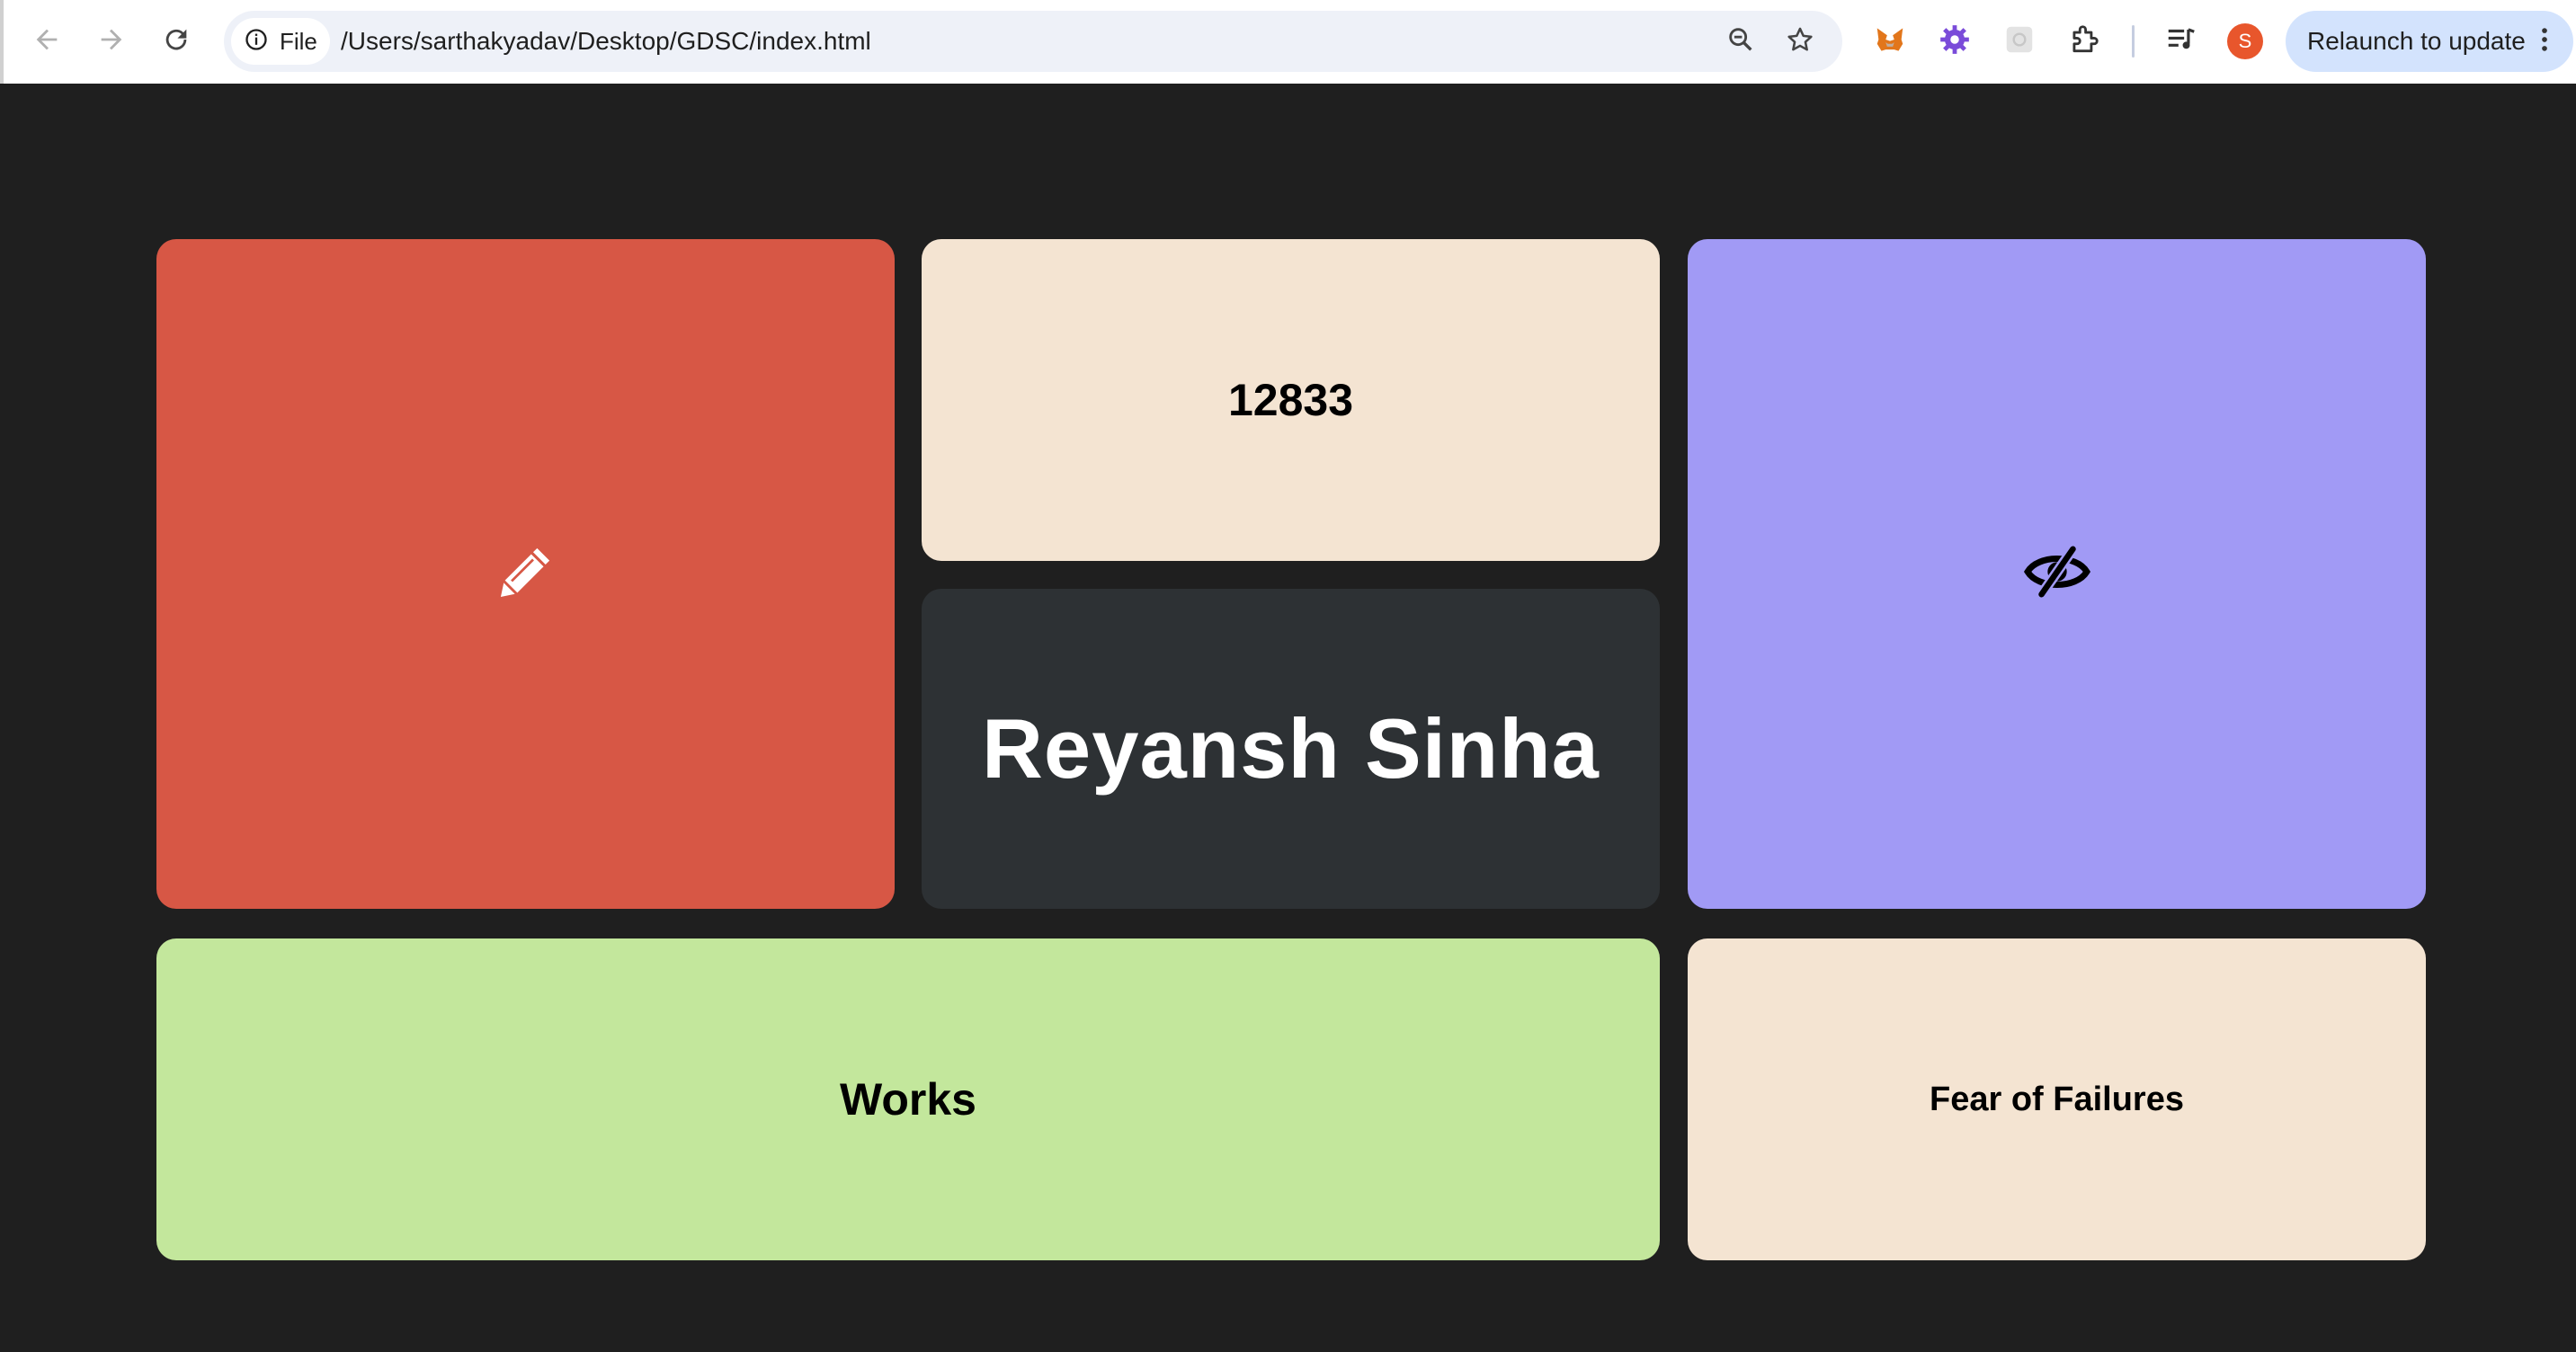 The height and width of the screenshot is (1352, 2576). I want to click on back-button, so click(47, 41).